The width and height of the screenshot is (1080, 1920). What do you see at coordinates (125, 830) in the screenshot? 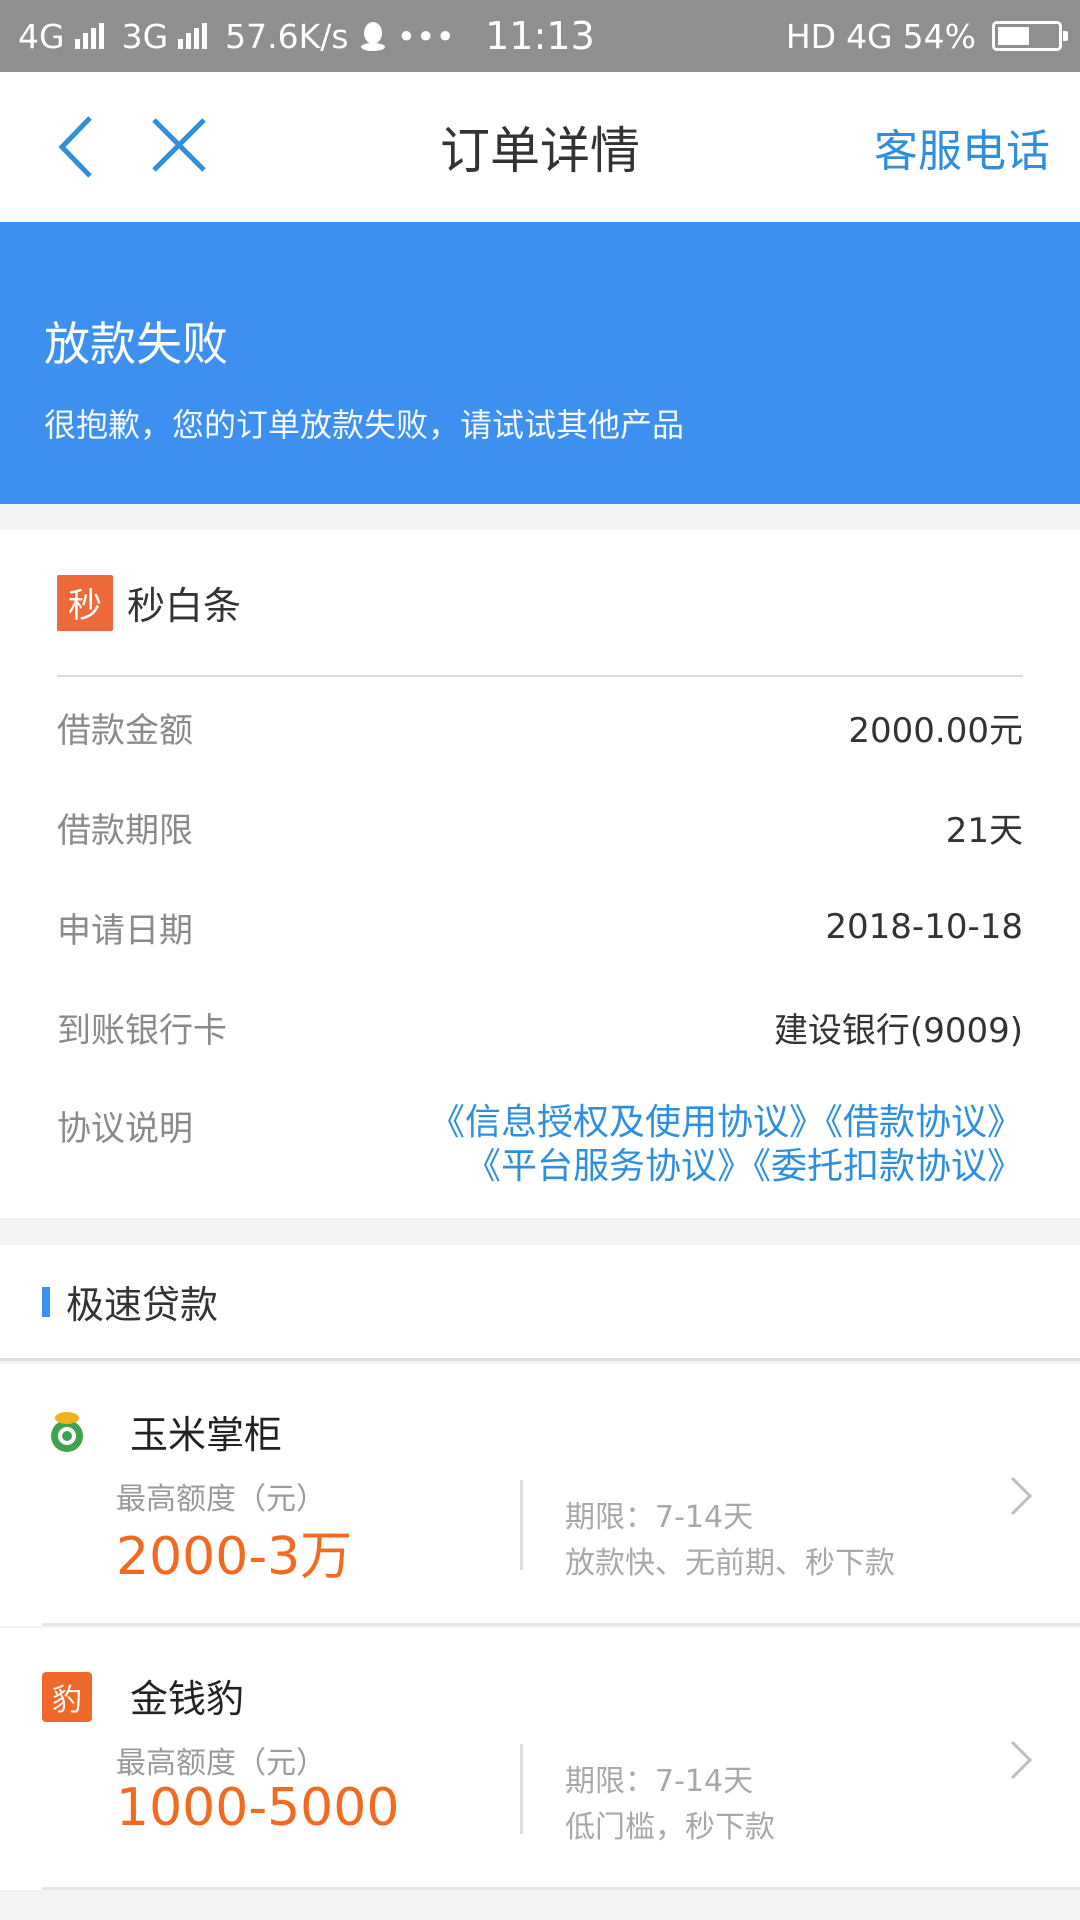
I see `detail-label: 借款期限` at bounding box center [125, 830].